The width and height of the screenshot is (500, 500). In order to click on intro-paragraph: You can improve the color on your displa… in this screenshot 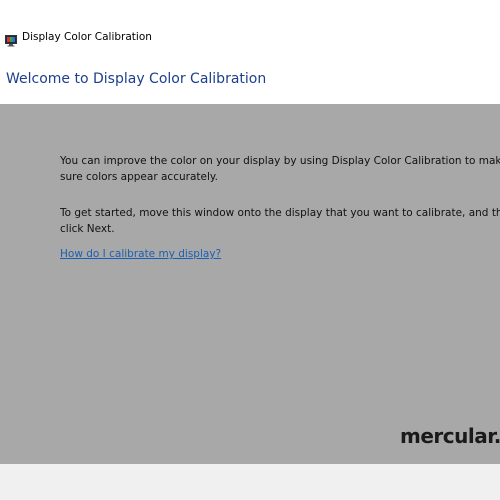, I will do `click(280, 169)`.